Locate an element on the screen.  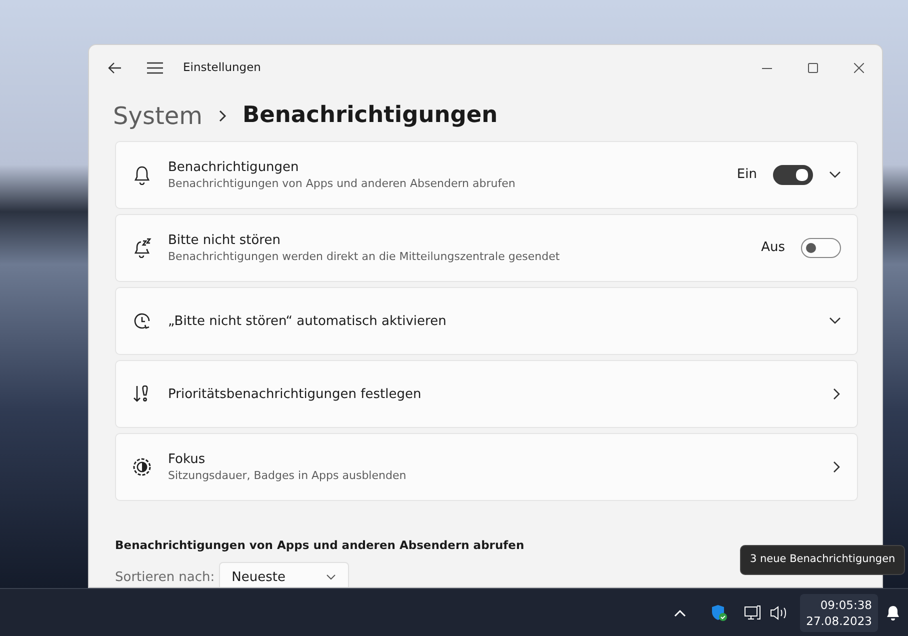
page-title: Benachrichtigungen is located at coordinates (370, 115).